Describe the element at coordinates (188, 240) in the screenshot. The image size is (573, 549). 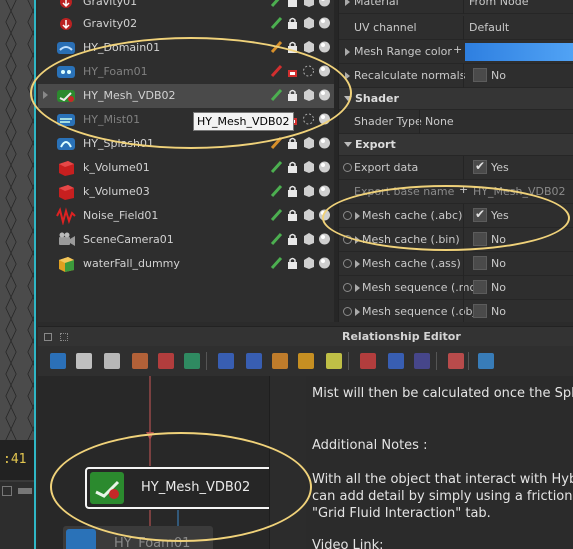
I see `outliner-row: SceneCamera01` at that location.